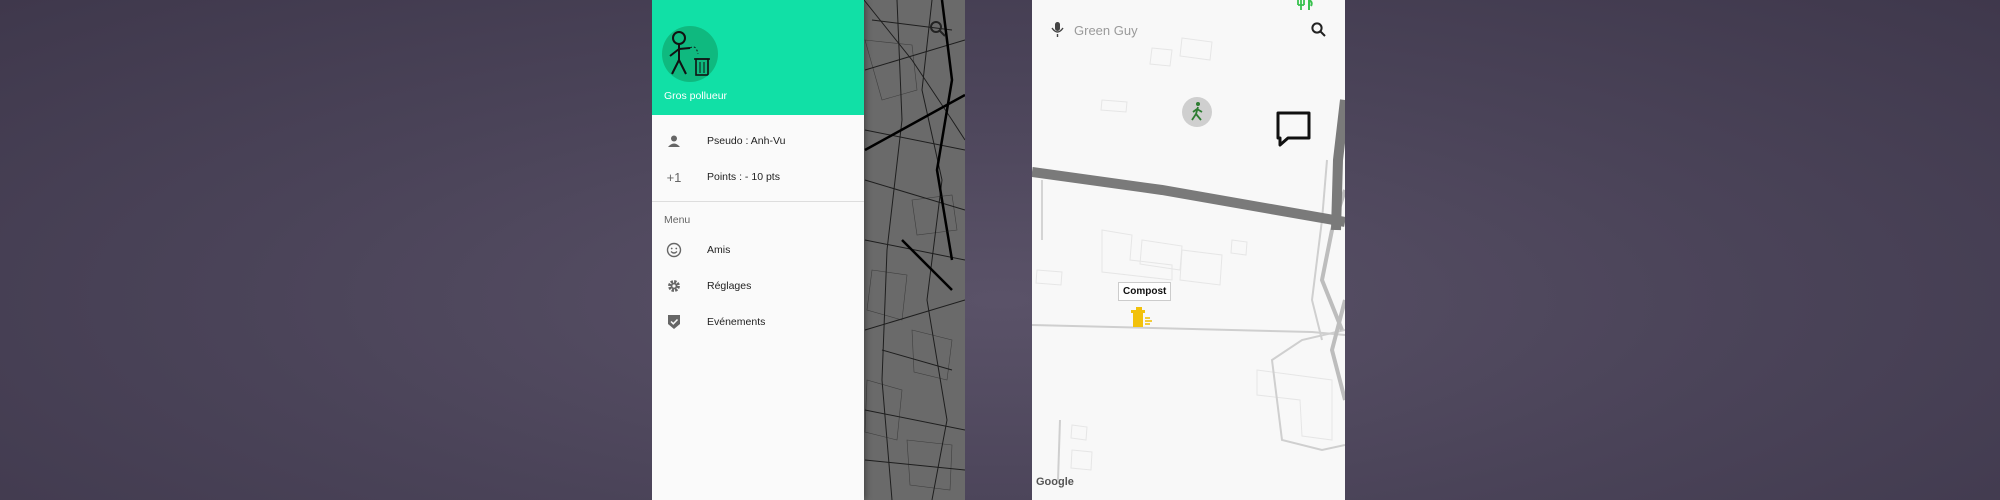  What do you see at coordinates (1197, 112) in the screenshot?
I see `walking-person-icon` at bounding box center [1197, 112].